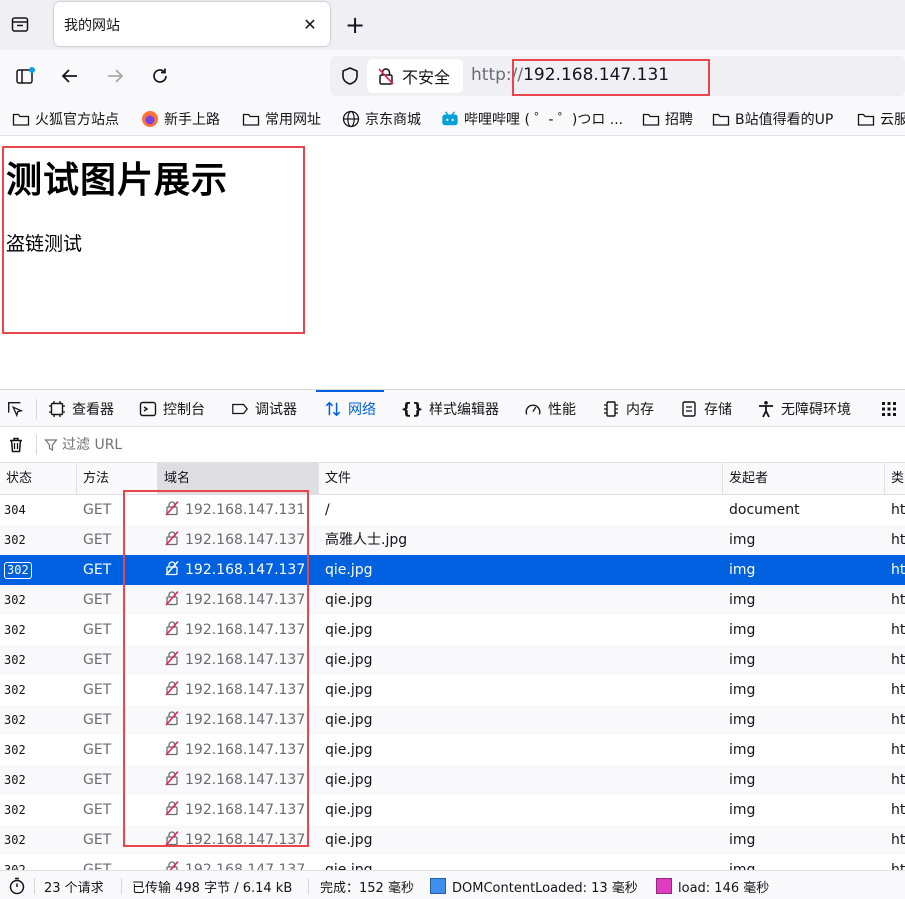 The height and width of the screenshot is (899, 905). Describe the element at coordinates (216, 668) in the screenshot. I see `domain-annotation-box` at that location.